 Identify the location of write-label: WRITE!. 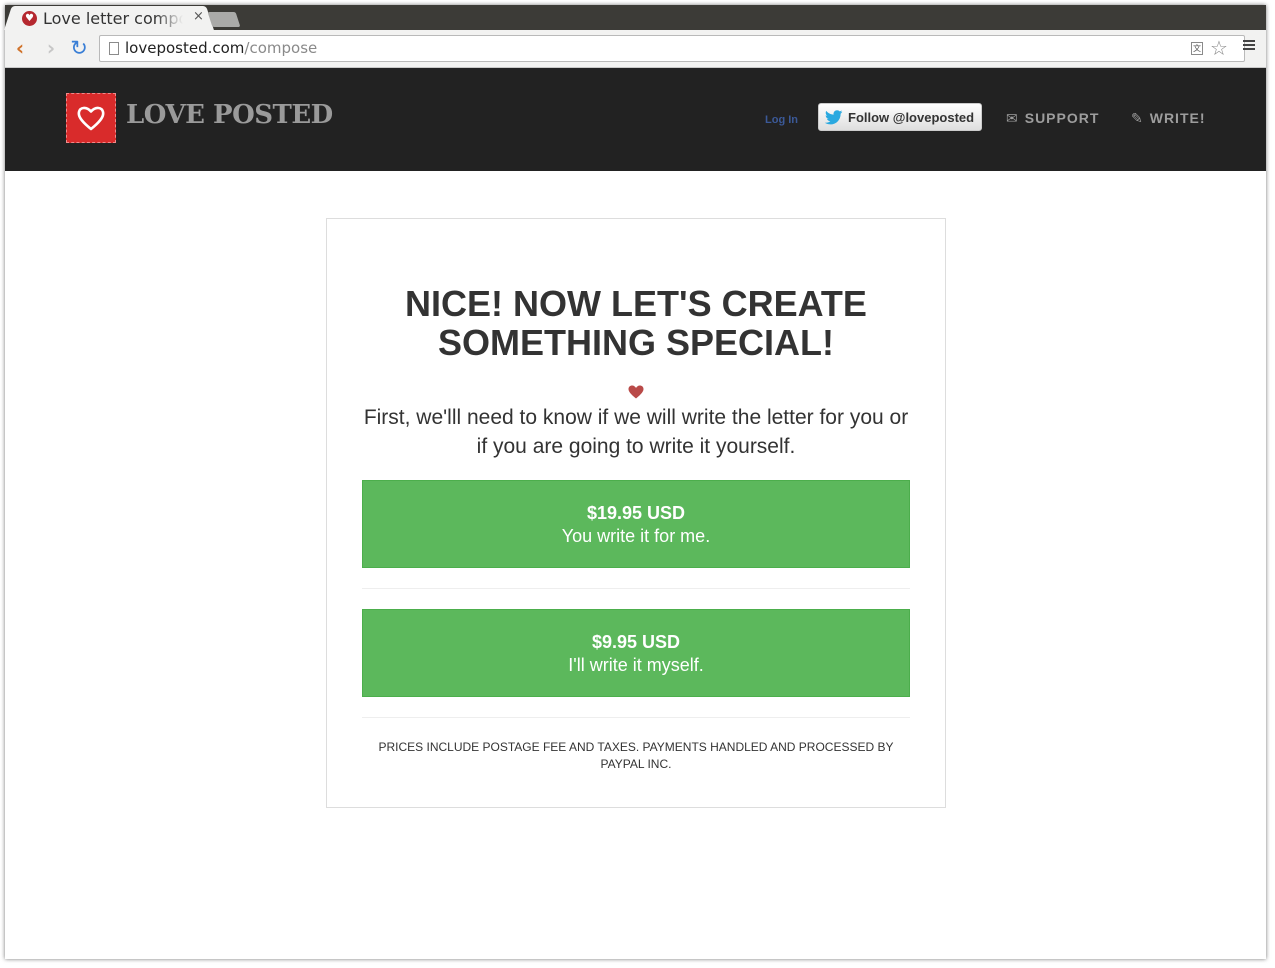
(1177, 118).